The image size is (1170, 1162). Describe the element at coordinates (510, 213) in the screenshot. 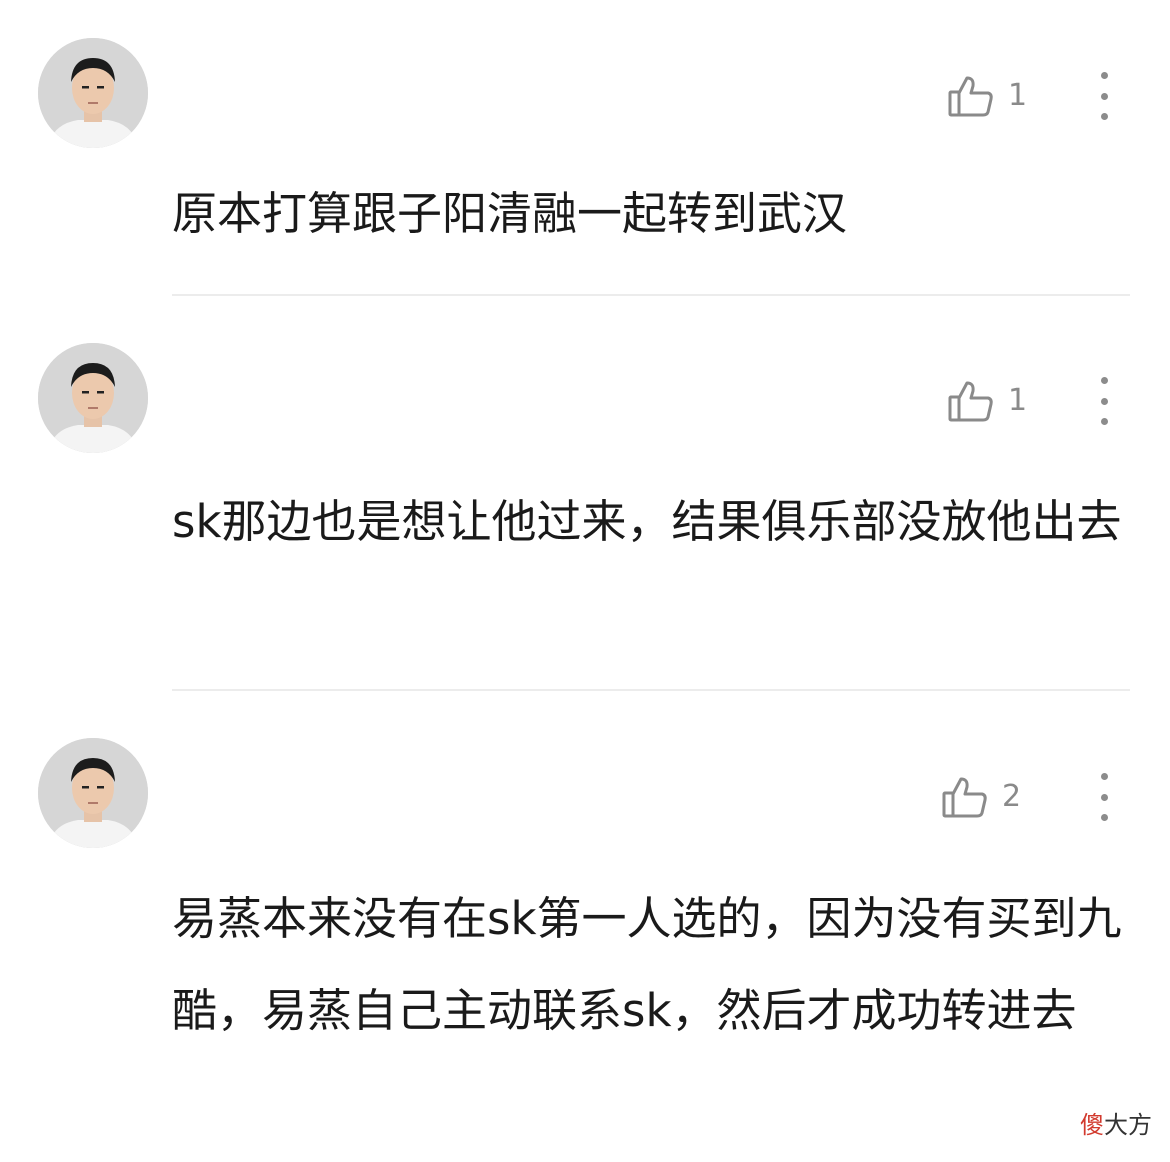

I see `comment-text: 原本打算跟子阳清融一起转到武汉` at that location.